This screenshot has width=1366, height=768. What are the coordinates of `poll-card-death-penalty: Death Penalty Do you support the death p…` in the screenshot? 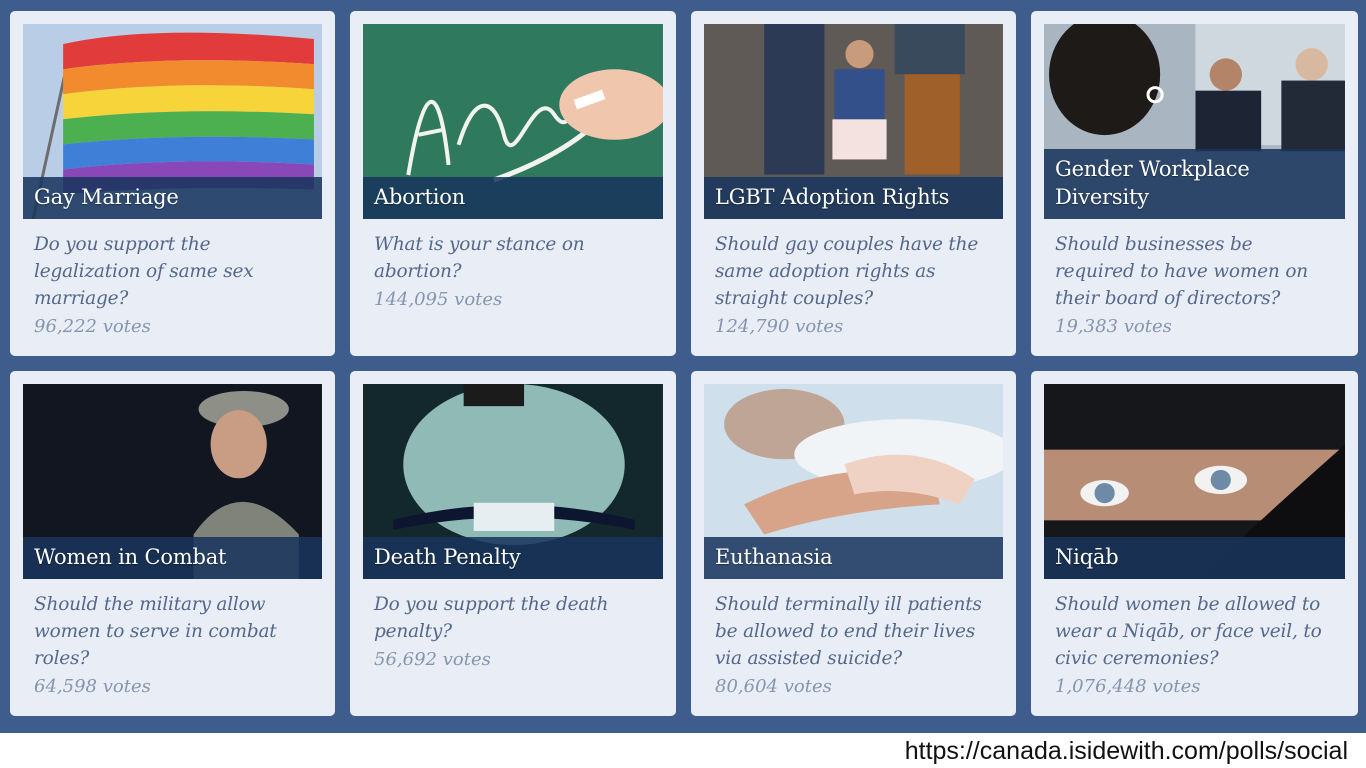 It's located at (513, 543).